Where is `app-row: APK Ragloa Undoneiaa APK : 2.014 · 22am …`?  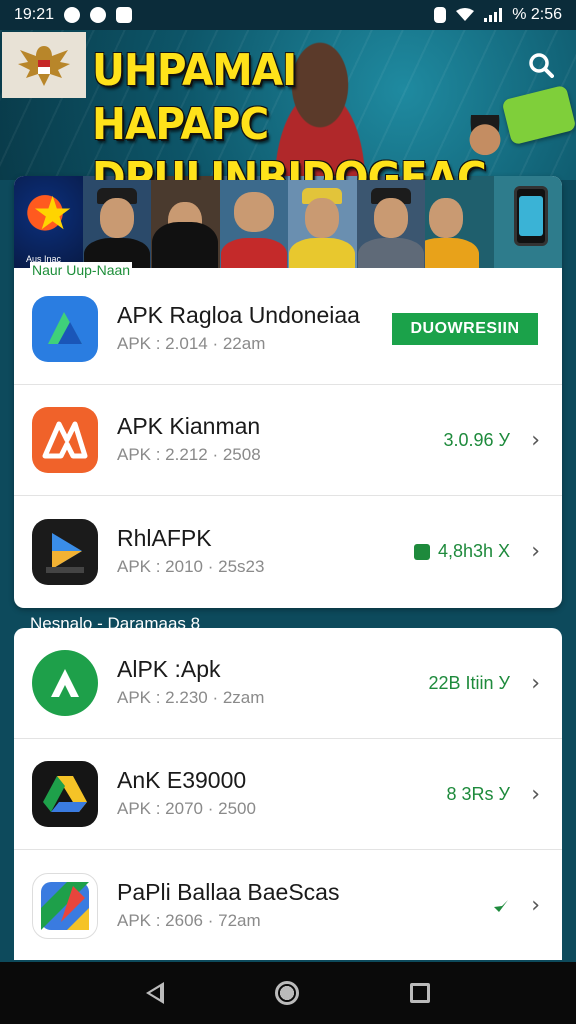
app-row: APK Ragloa Undoneiaa APK : 2.014 · 22am … is located at coordinates (288, 329).